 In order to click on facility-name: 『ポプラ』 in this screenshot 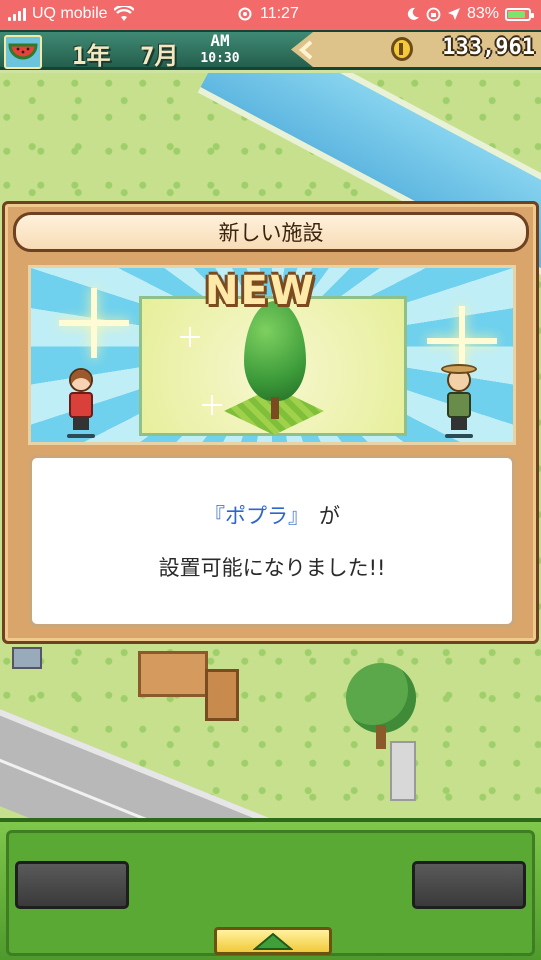, I will do `click(256, 516)`.